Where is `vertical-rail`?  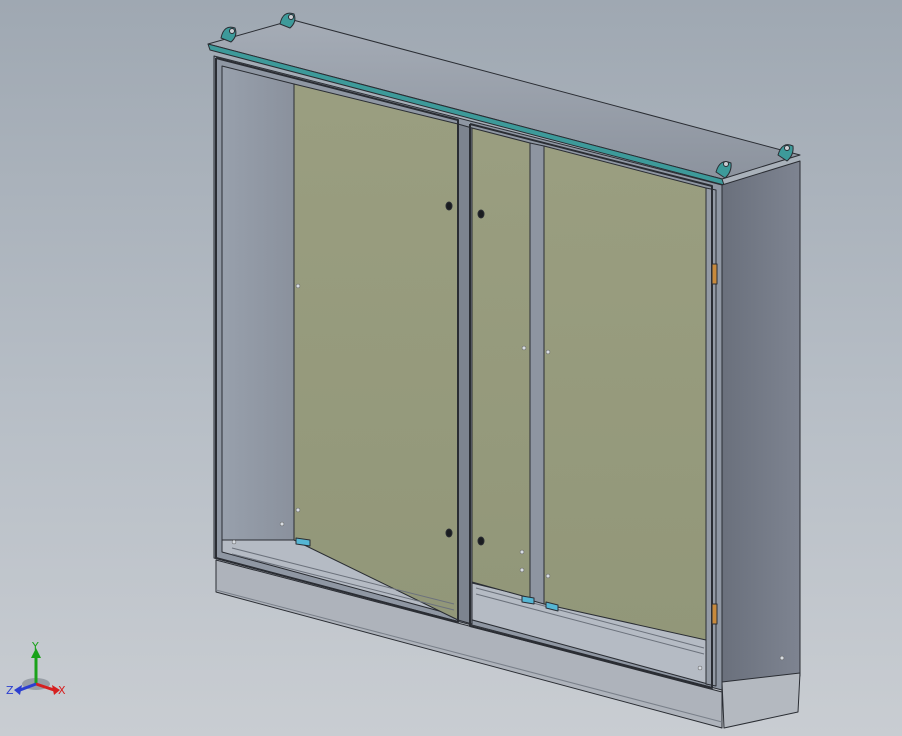
vertical-rail is located at coordinates (537, 373).